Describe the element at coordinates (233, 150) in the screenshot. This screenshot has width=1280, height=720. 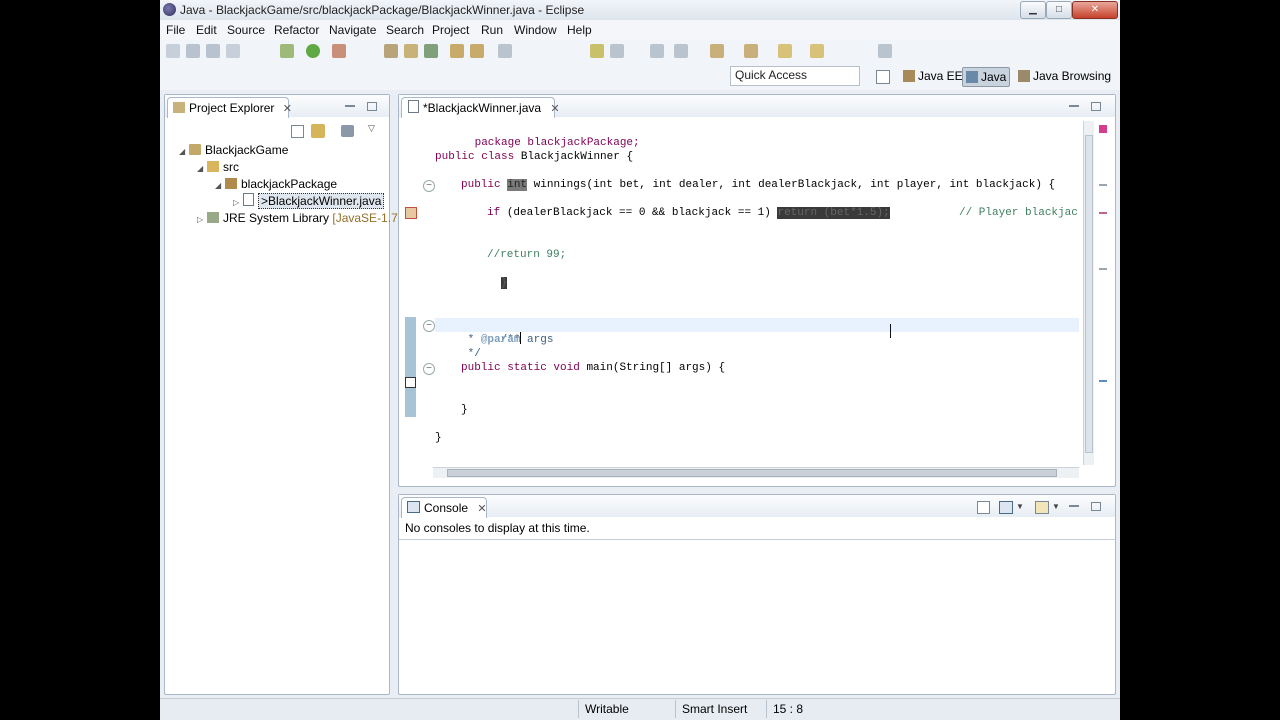
I see `tree-item-project: ◢ BlackjackGame` at that location.